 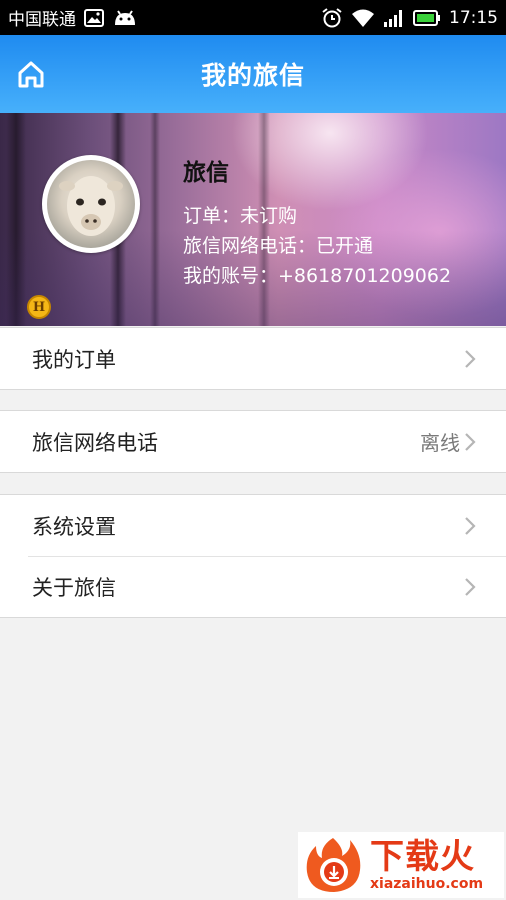 I want to click on h-badge-icon: H, so click(x=39, y=307).